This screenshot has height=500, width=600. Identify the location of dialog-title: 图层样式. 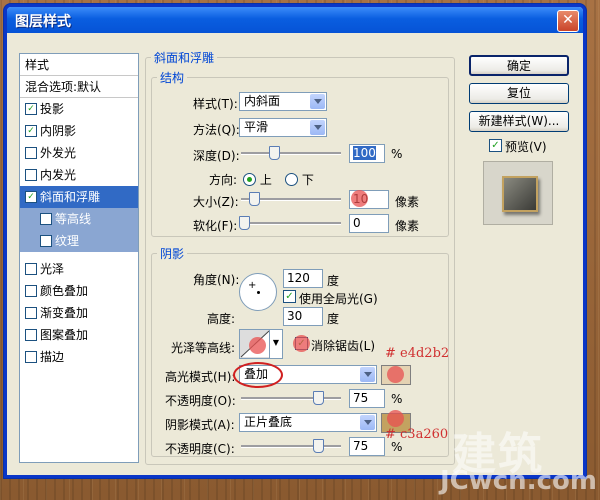
(43, 22).